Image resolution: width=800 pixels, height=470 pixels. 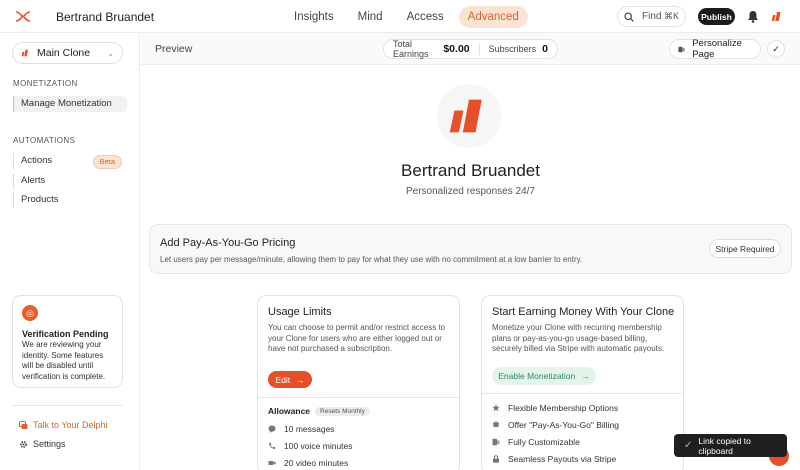 I want to click on bell-icon, so click(x=753, y=16).